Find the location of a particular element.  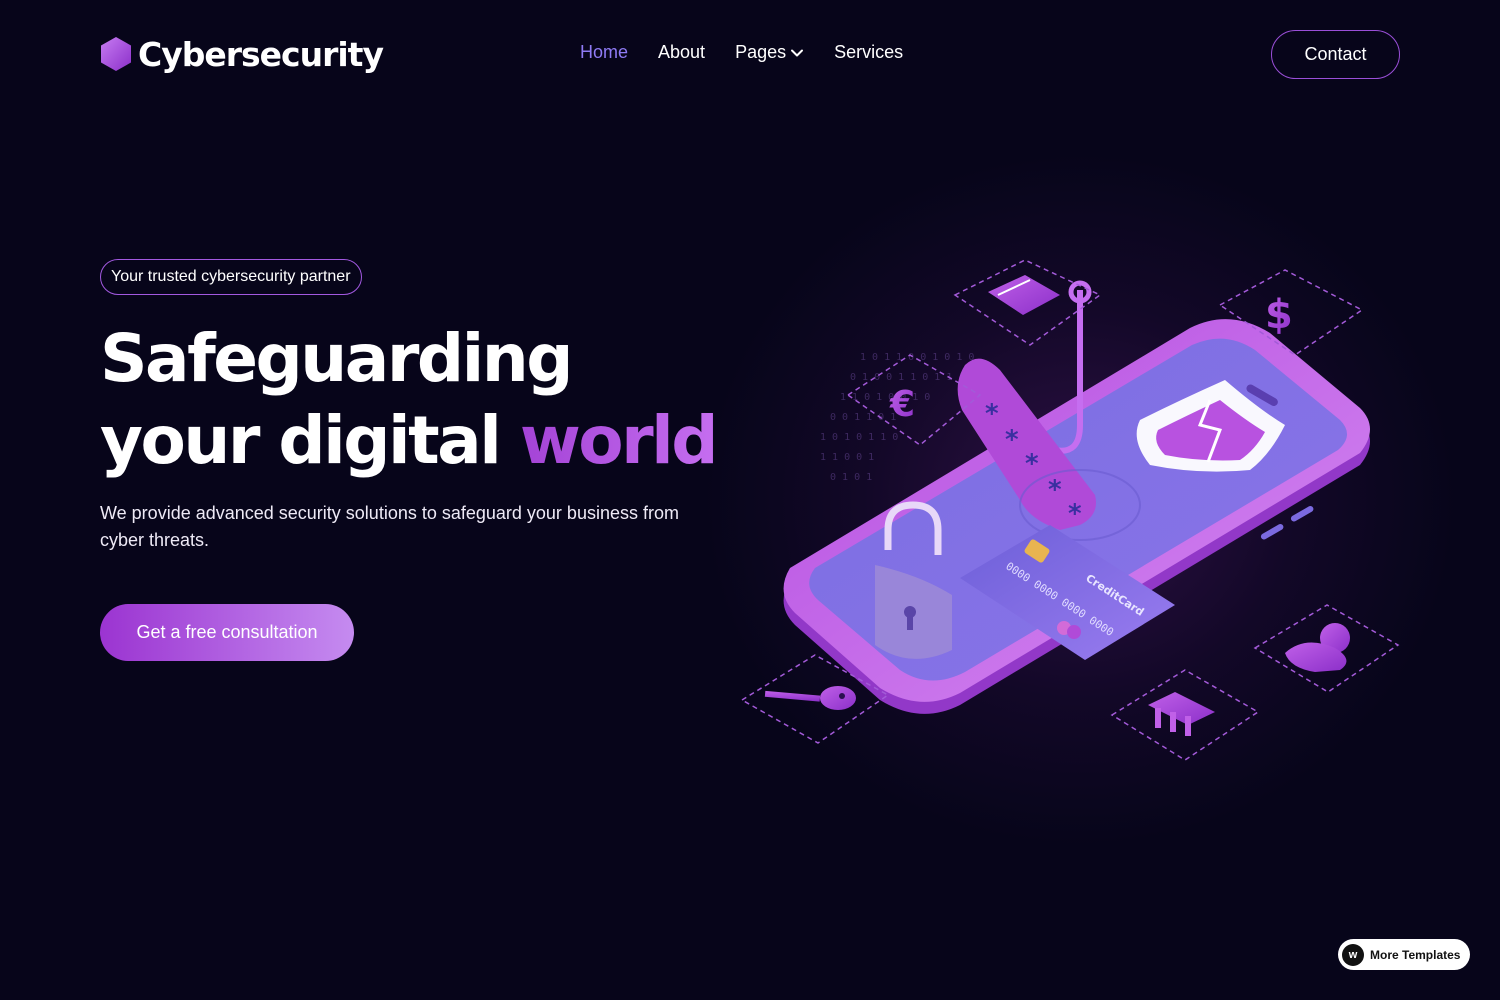

more-templates-label: More Templates is located at coordinates (1415, 954).